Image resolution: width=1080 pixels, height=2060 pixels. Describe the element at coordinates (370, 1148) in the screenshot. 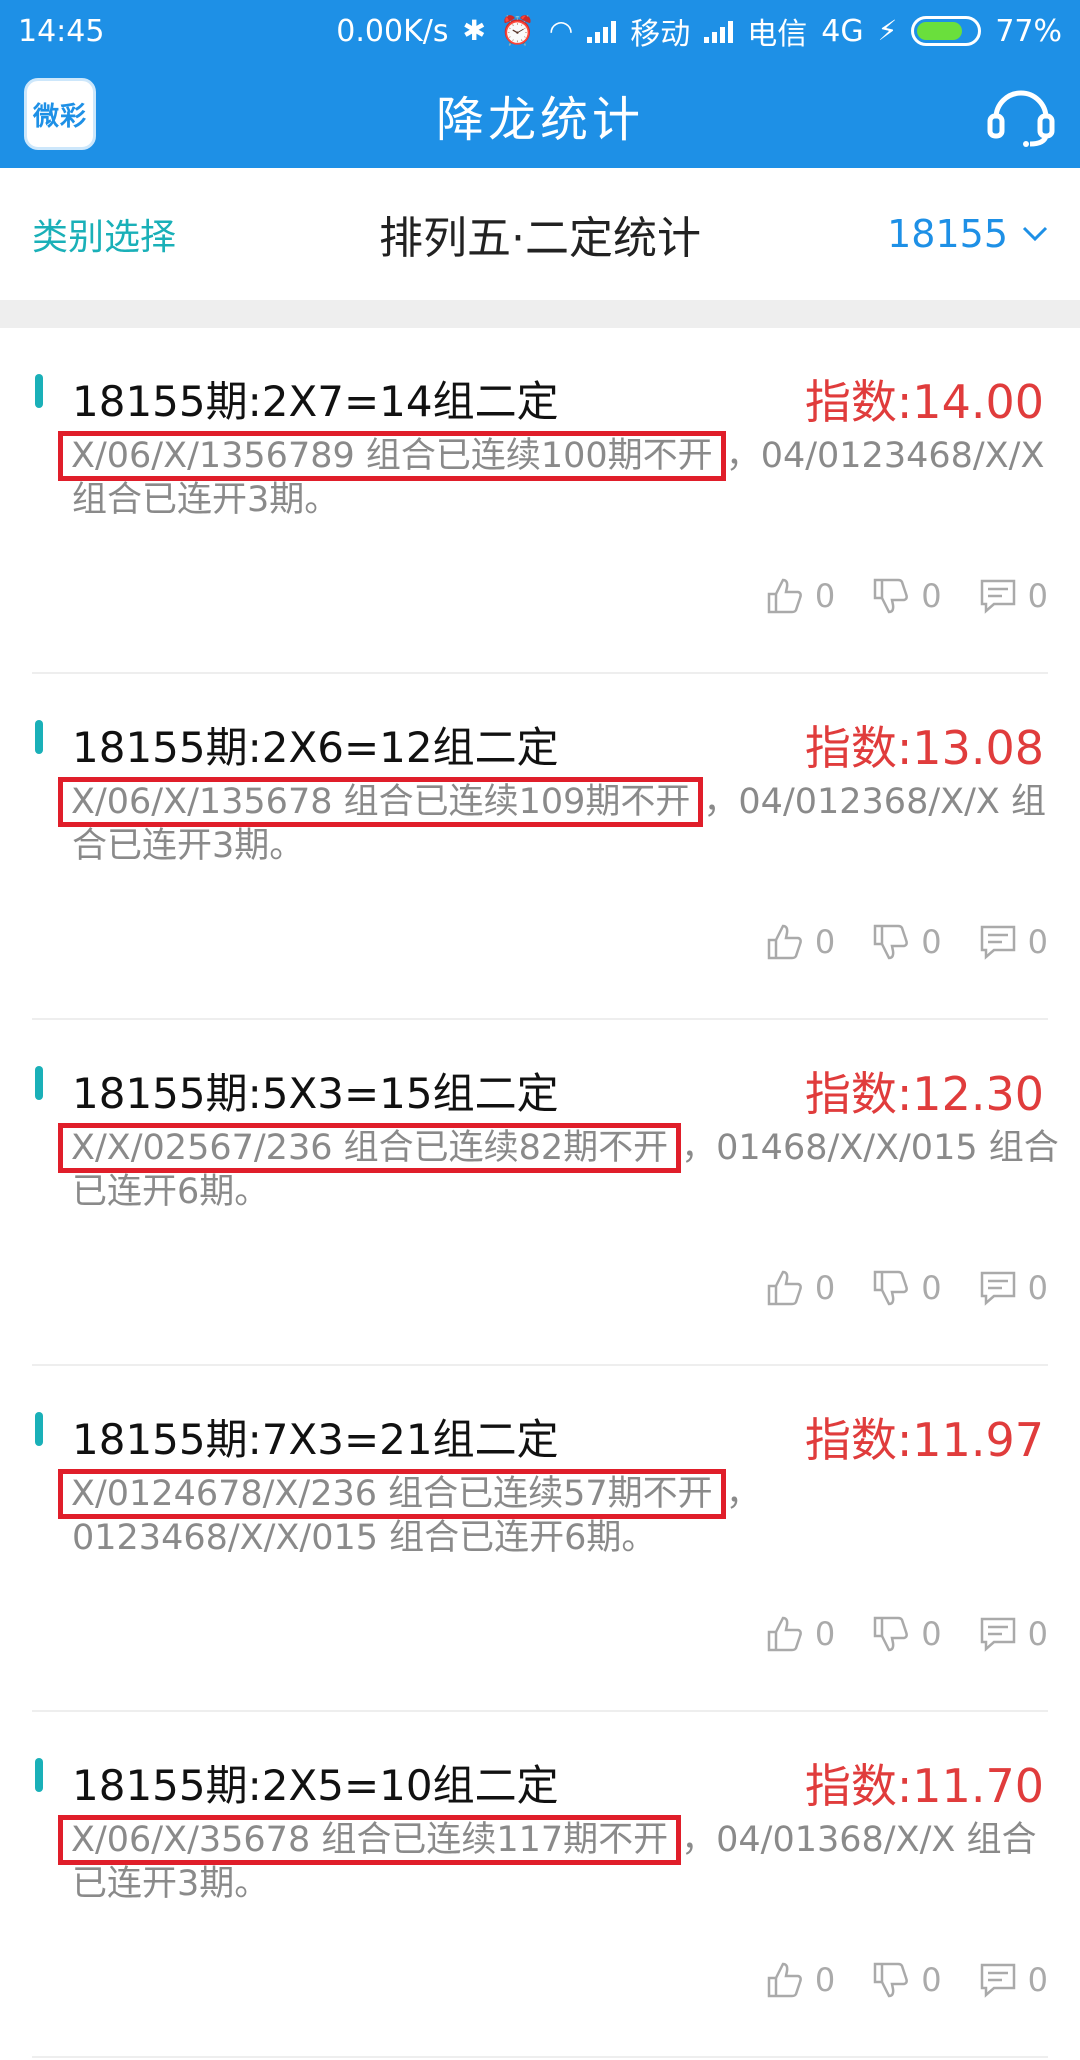

I see `highlight-box: X/X/02567/236 组合已连续82期不开` at that location.